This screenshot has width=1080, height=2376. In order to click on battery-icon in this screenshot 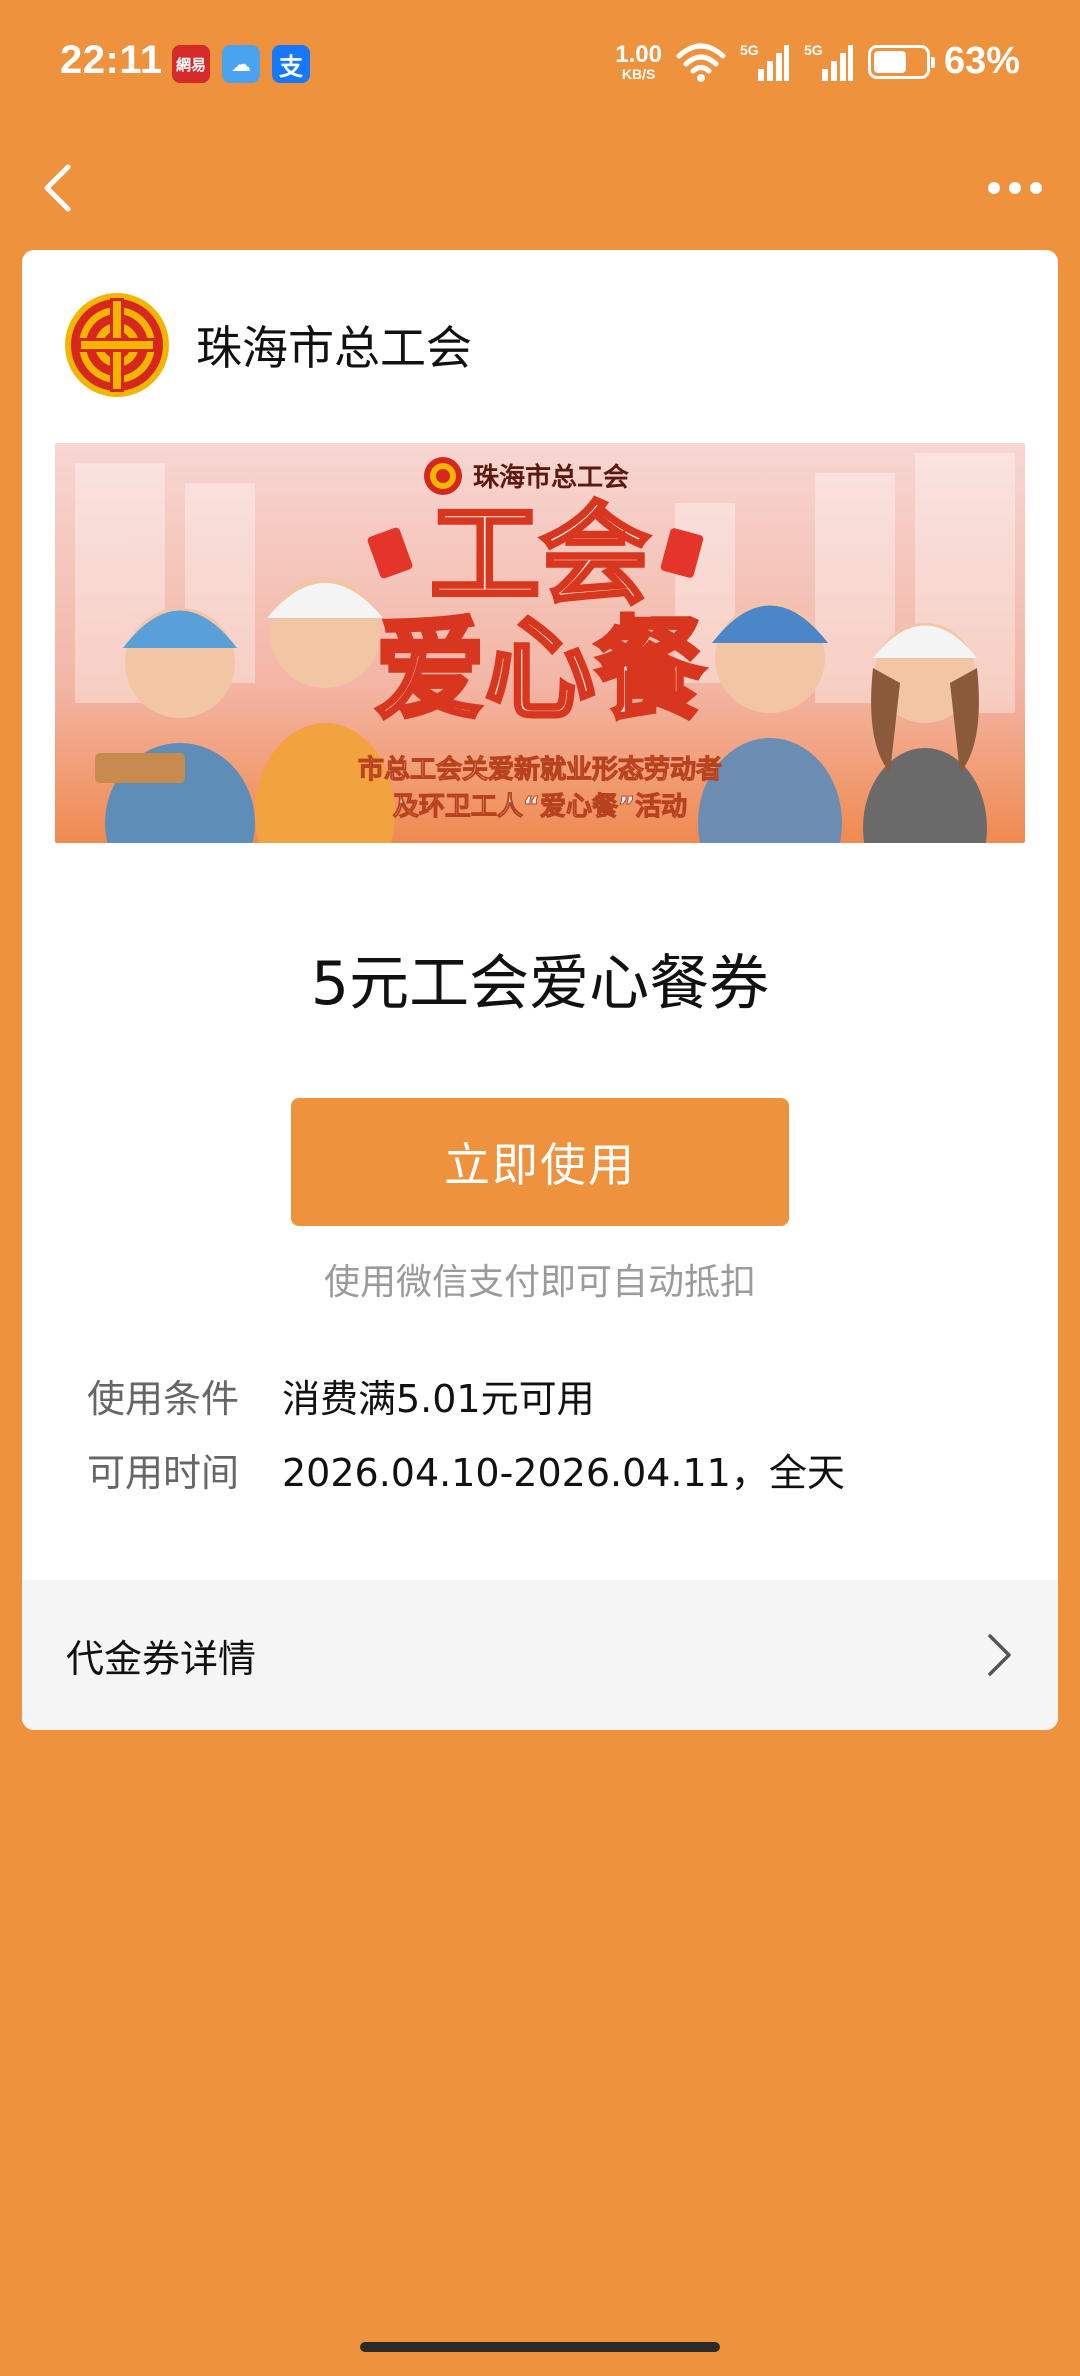, I will do `click(901, 61)`.